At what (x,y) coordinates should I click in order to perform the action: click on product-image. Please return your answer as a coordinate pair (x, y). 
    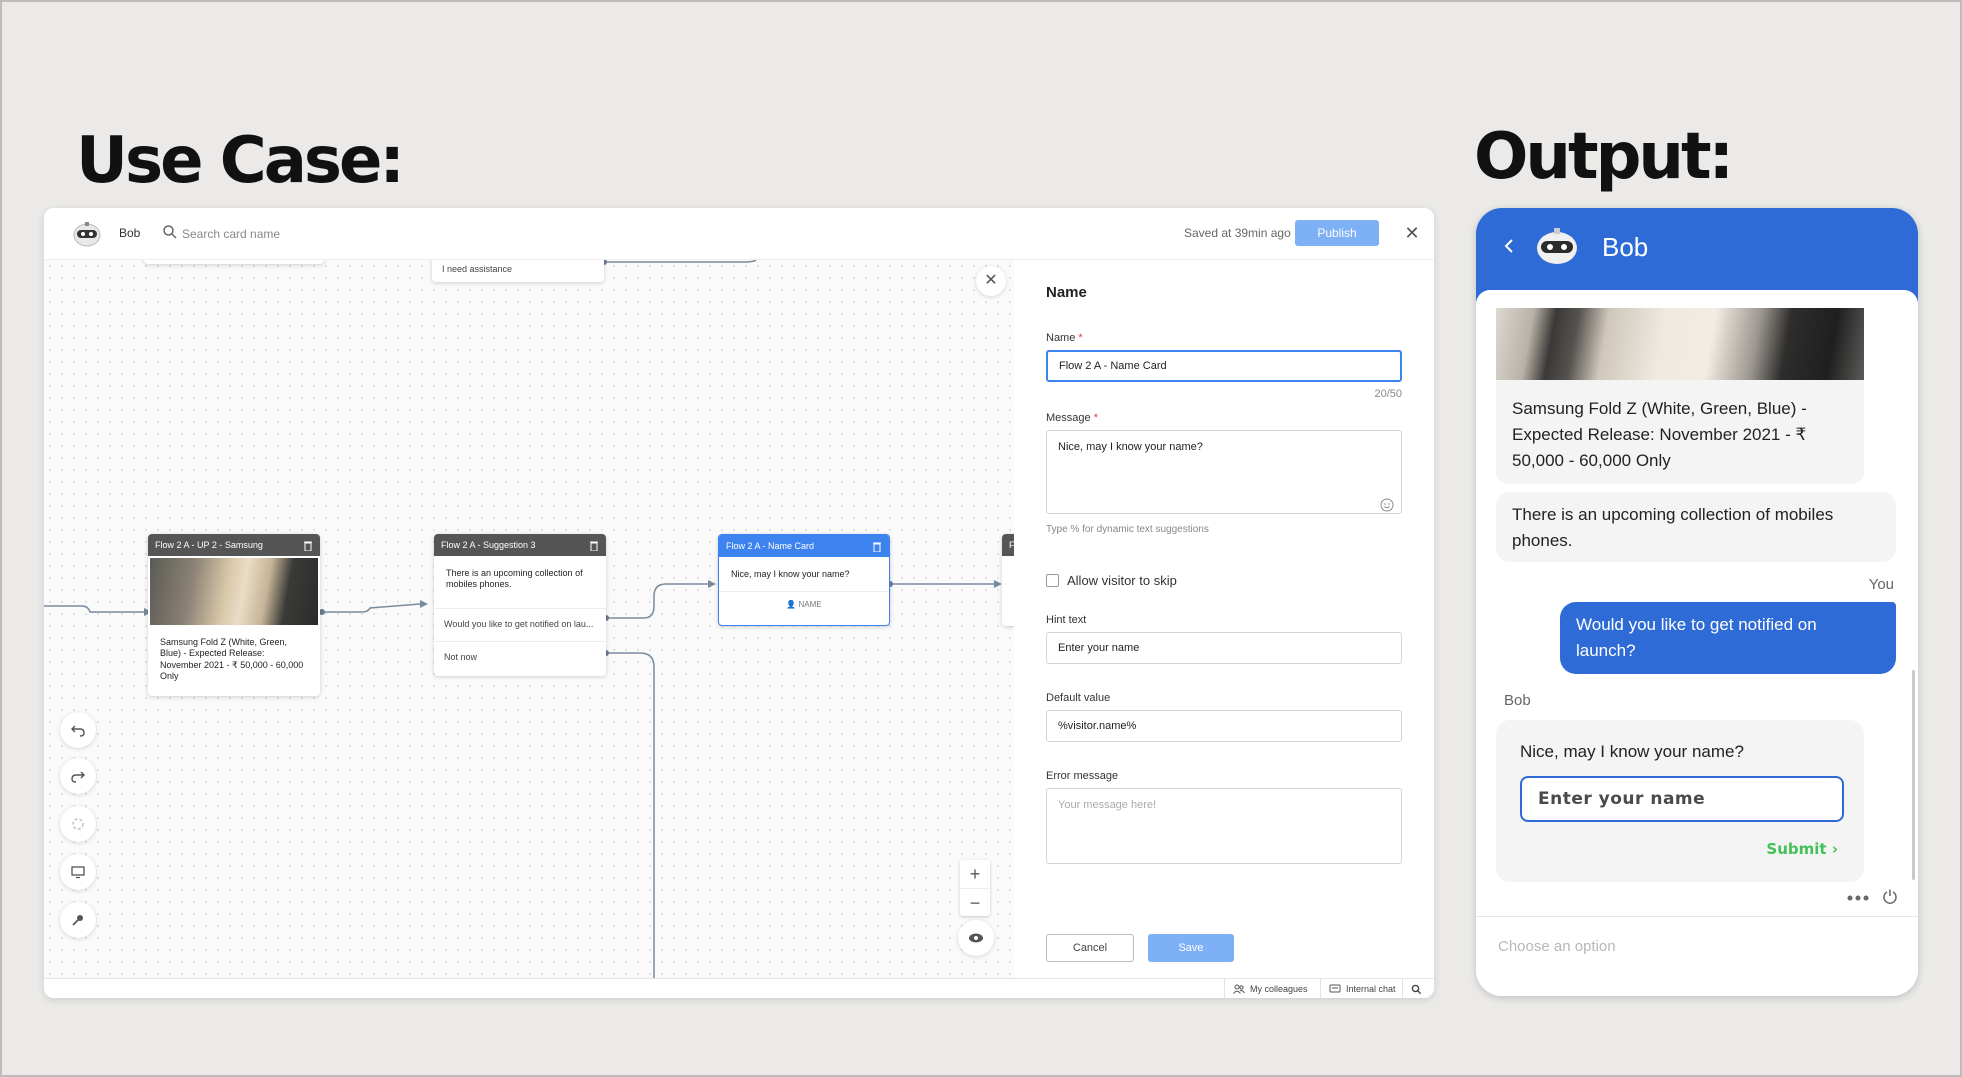
    Looking at the image, I should click on (234, 591).